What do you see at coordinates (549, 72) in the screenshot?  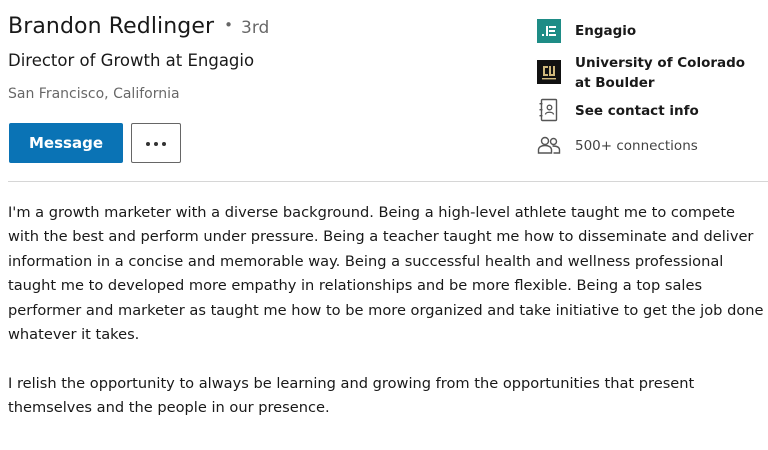 I see `cu-boulder-logo-icon` at bounding box center [549, 72].